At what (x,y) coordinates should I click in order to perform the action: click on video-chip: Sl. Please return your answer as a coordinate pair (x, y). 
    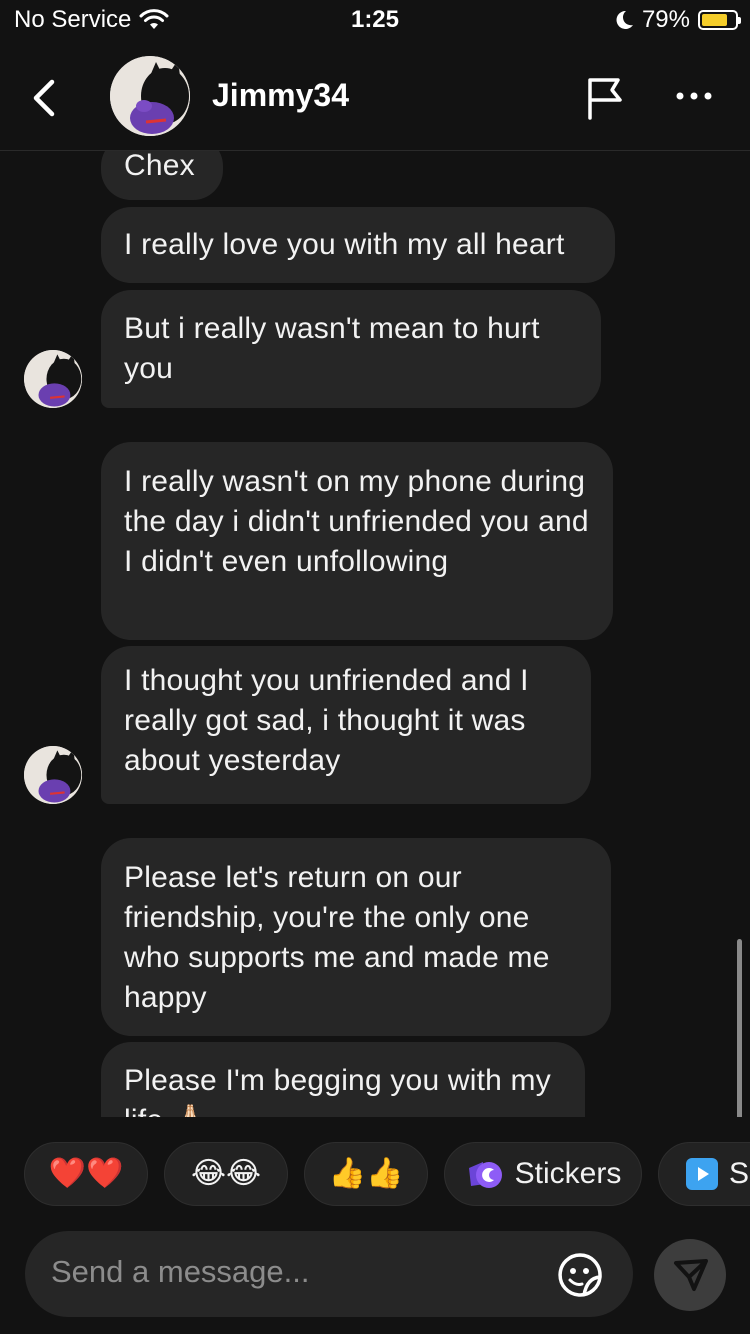
    Looking at the image, I should click on (704, 1174).